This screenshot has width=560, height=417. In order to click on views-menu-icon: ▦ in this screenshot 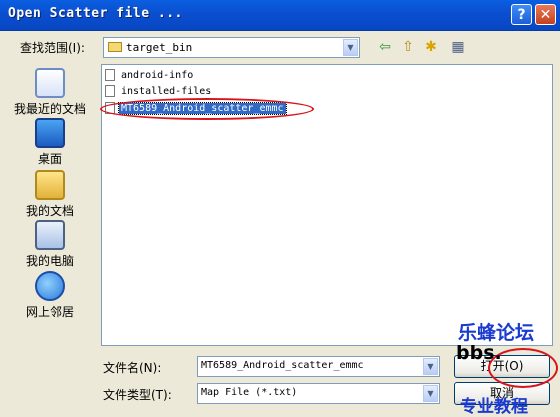, I will do `click(458, 47)`.